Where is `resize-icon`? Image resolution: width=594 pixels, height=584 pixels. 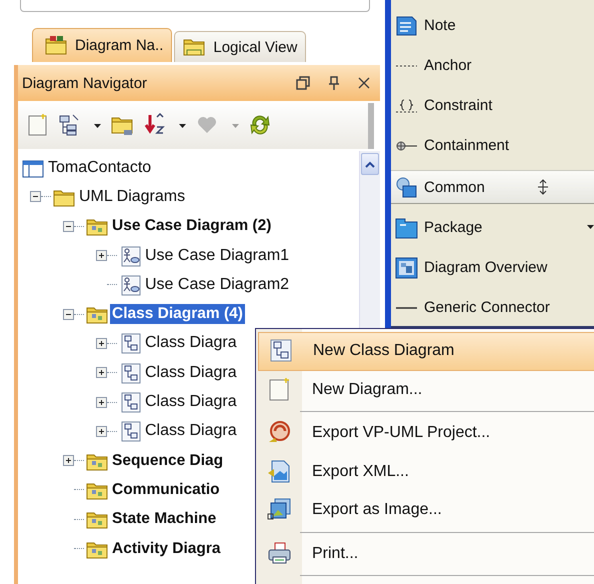 resize-icon is located at coordinates (542, 187).